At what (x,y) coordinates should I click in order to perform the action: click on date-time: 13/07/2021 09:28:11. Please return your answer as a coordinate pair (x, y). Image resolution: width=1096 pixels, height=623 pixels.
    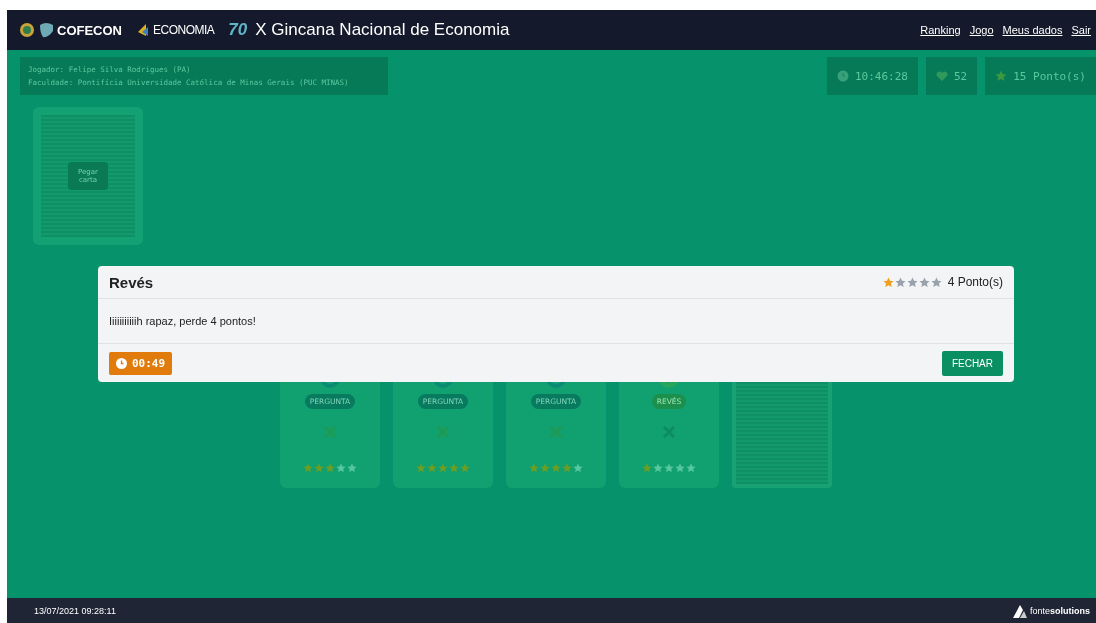
    Looking at the image, I should click on (75, 610).